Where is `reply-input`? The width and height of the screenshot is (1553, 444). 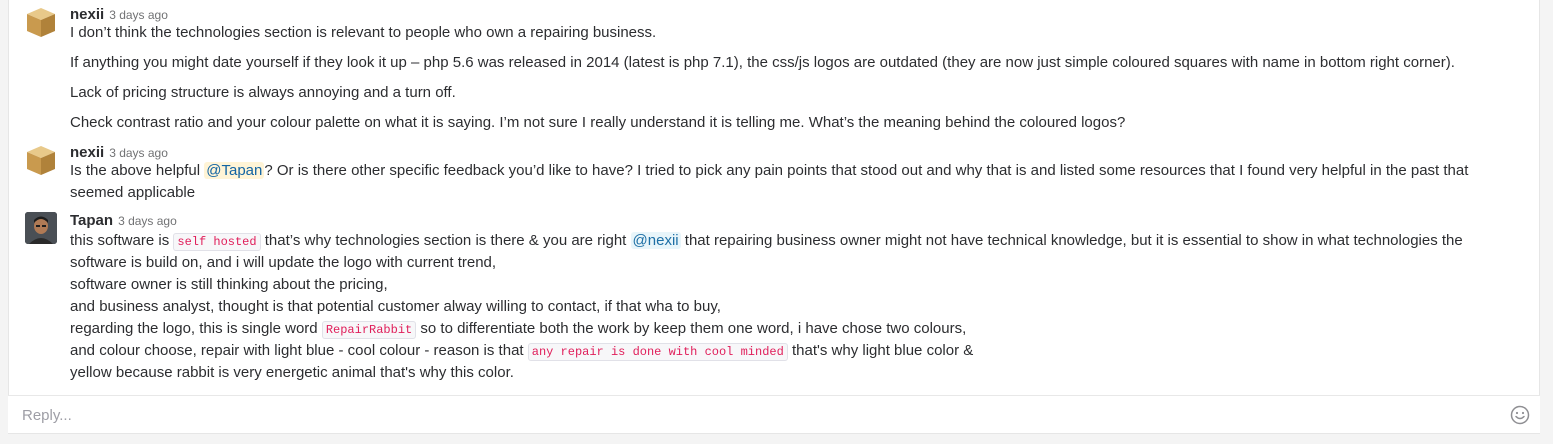 reply-input is located at coordinates (752, 415).